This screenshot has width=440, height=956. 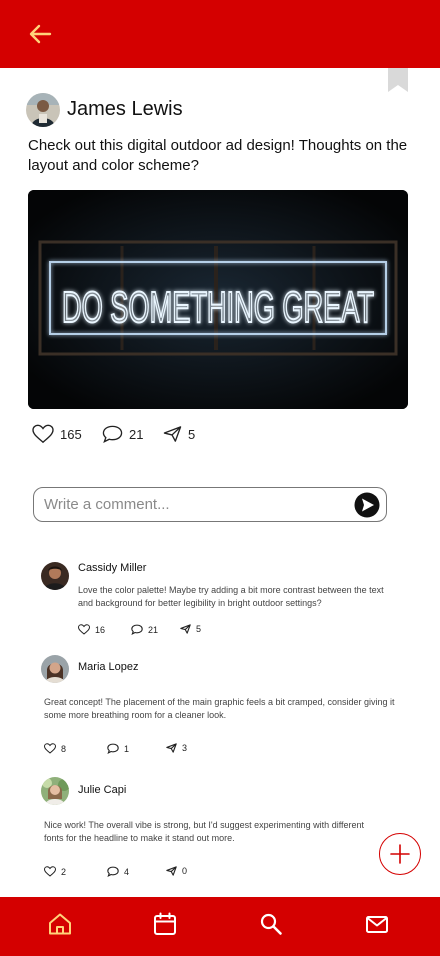 What do you see at coordinates (194, 504) in the screenshot?
I see `comment-input` at bounding box center [194, 504].